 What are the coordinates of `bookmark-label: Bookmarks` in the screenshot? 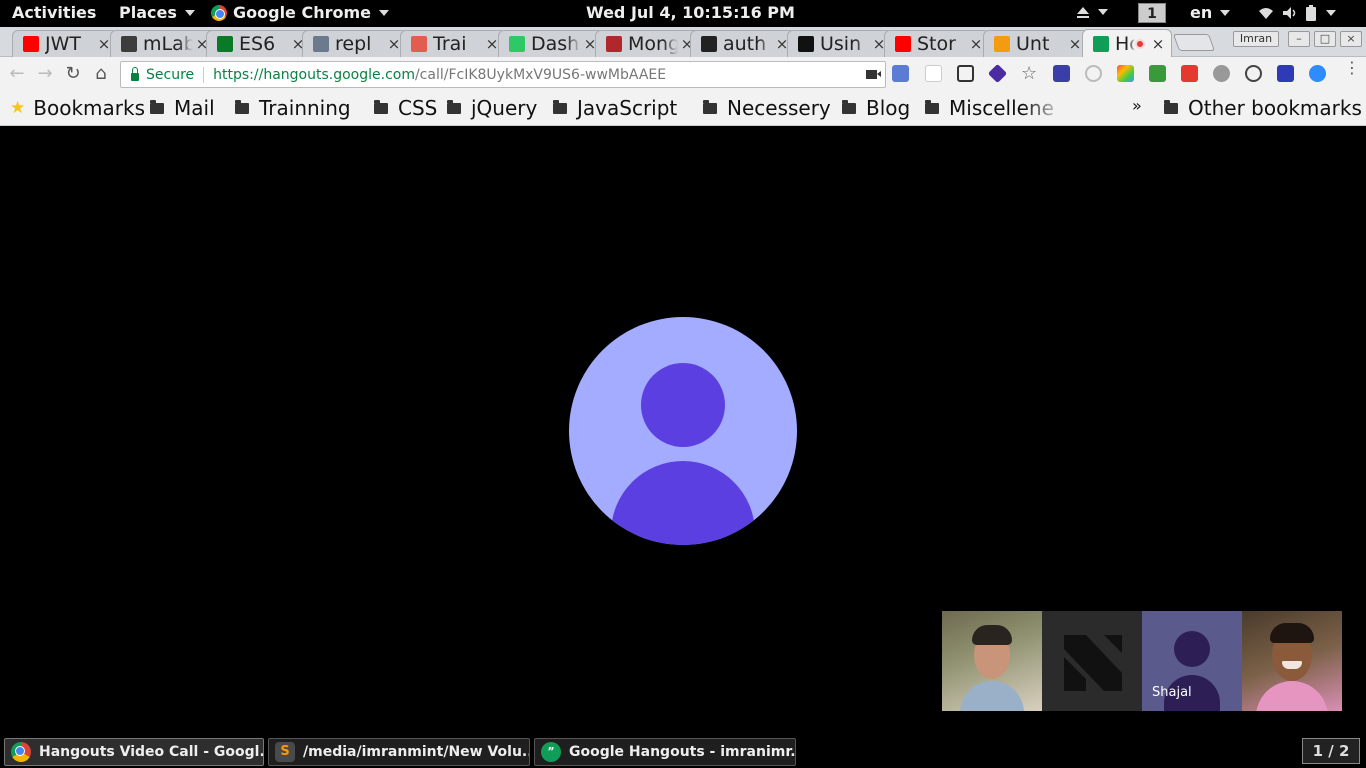 It's located at (89, 108).